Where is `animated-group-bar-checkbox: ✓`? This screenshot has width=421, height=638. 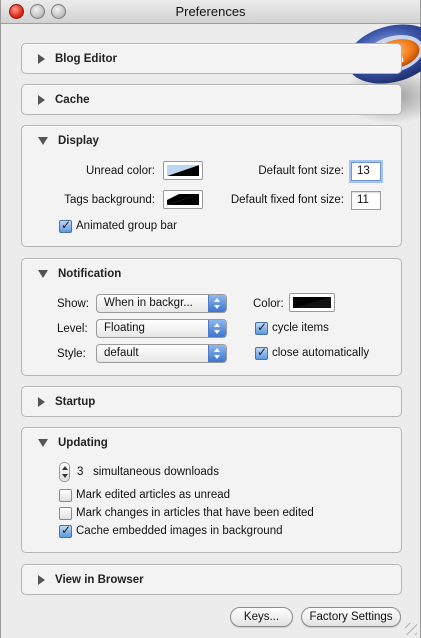
animated-group-bar-checkbox: ✓ is located at coordinates (65, 225).